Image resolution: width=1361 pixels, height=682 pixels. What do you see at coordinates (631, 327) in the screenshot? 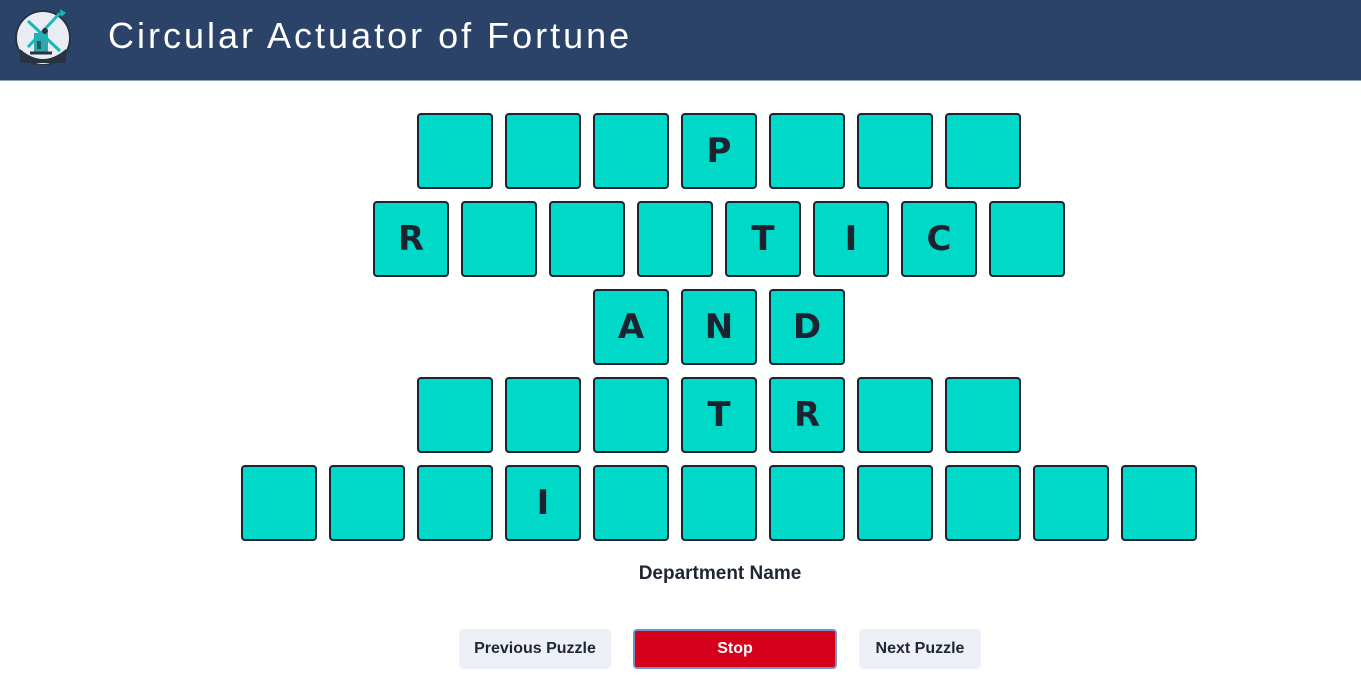
I see `letter-tile: A` at bounding box center [631, 327].